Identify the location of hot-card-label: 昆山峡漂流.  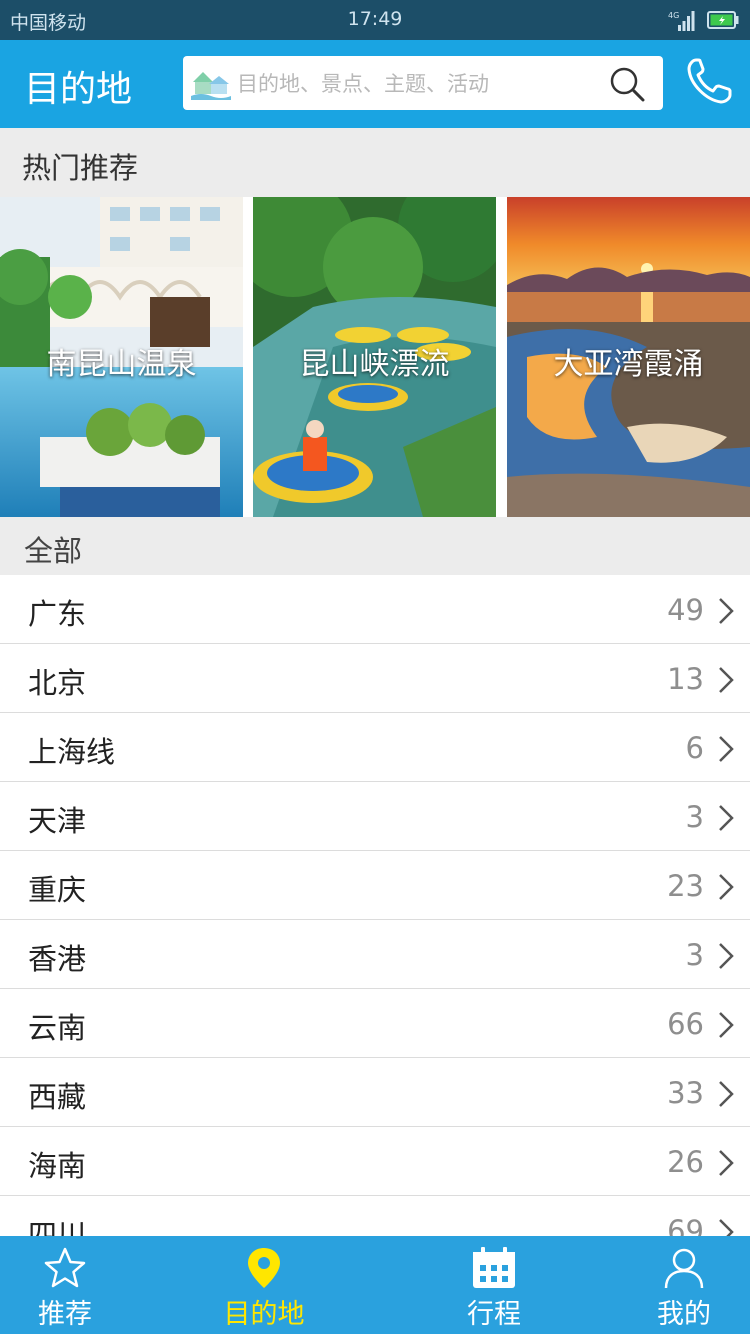
(374, 364).